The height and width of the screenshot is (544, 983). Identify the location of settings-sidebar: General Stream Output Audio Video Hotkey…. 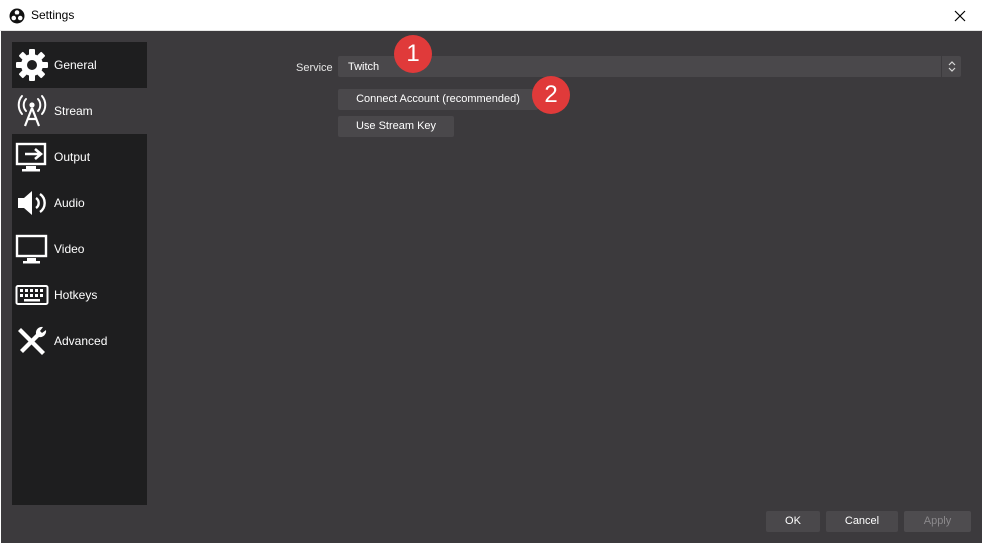
(79, 273).